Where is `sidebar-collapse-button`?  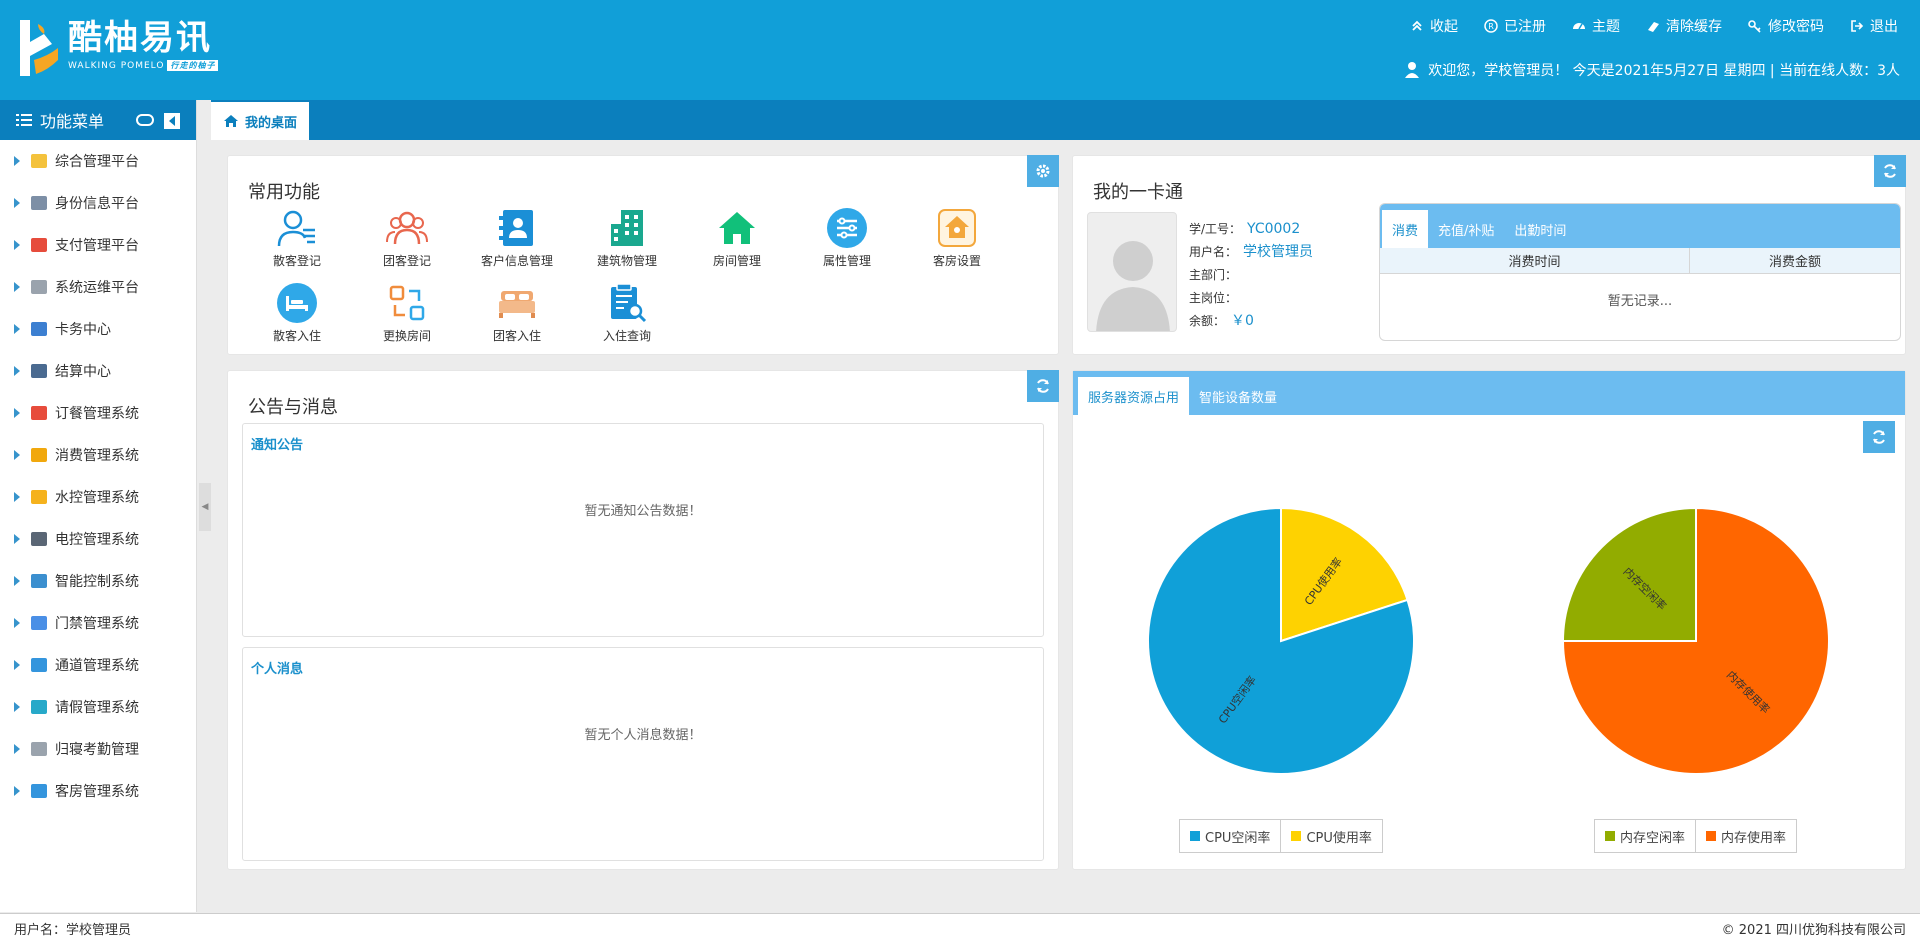 sidebar-collapse-button is located at coordinates (172, 121).